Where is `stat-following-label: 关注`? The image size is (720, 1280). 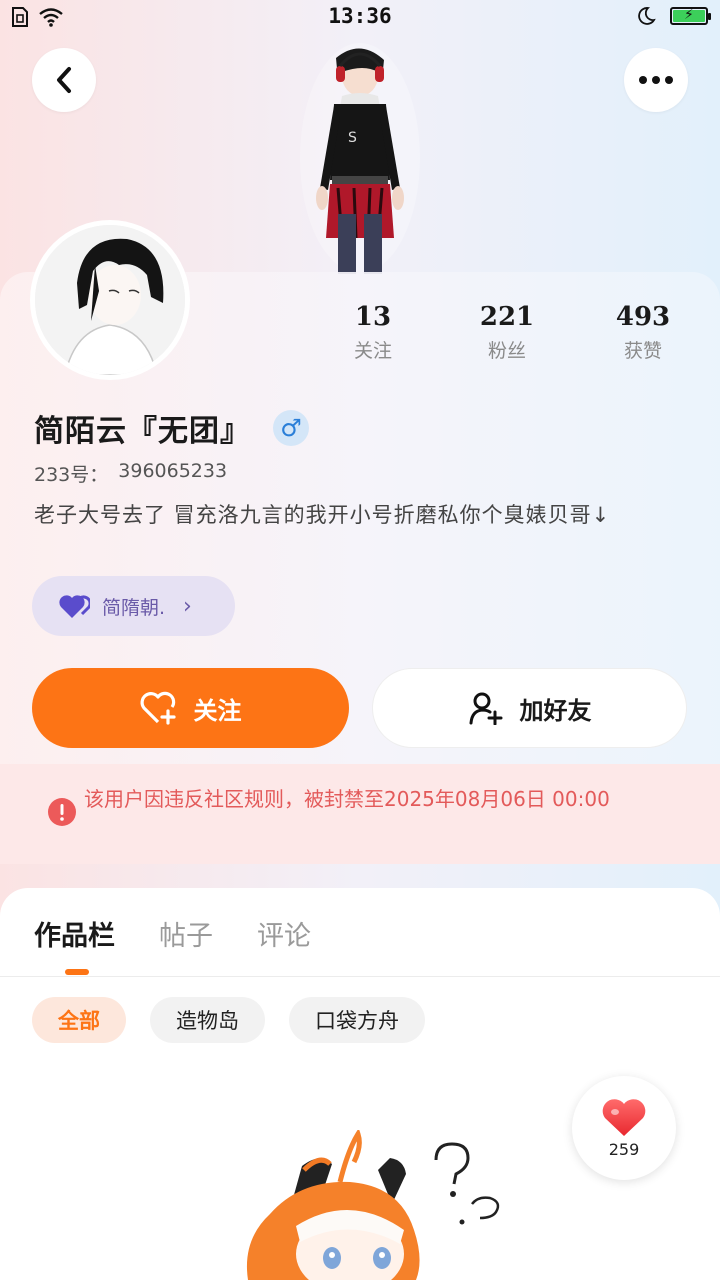 stat-following-label: 关注 is located at coordinates (372, 351).